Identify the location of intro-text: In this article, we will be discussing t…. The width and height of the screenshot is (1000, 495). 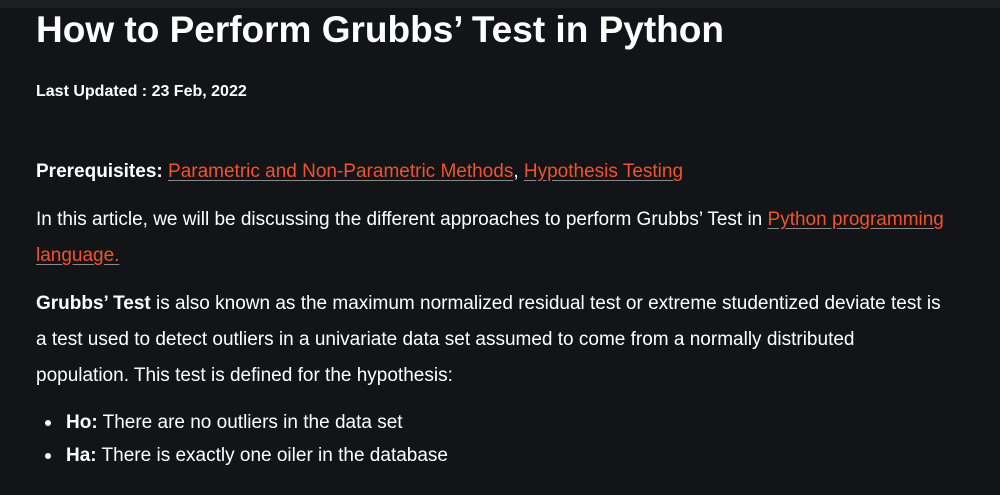
(402, 219).